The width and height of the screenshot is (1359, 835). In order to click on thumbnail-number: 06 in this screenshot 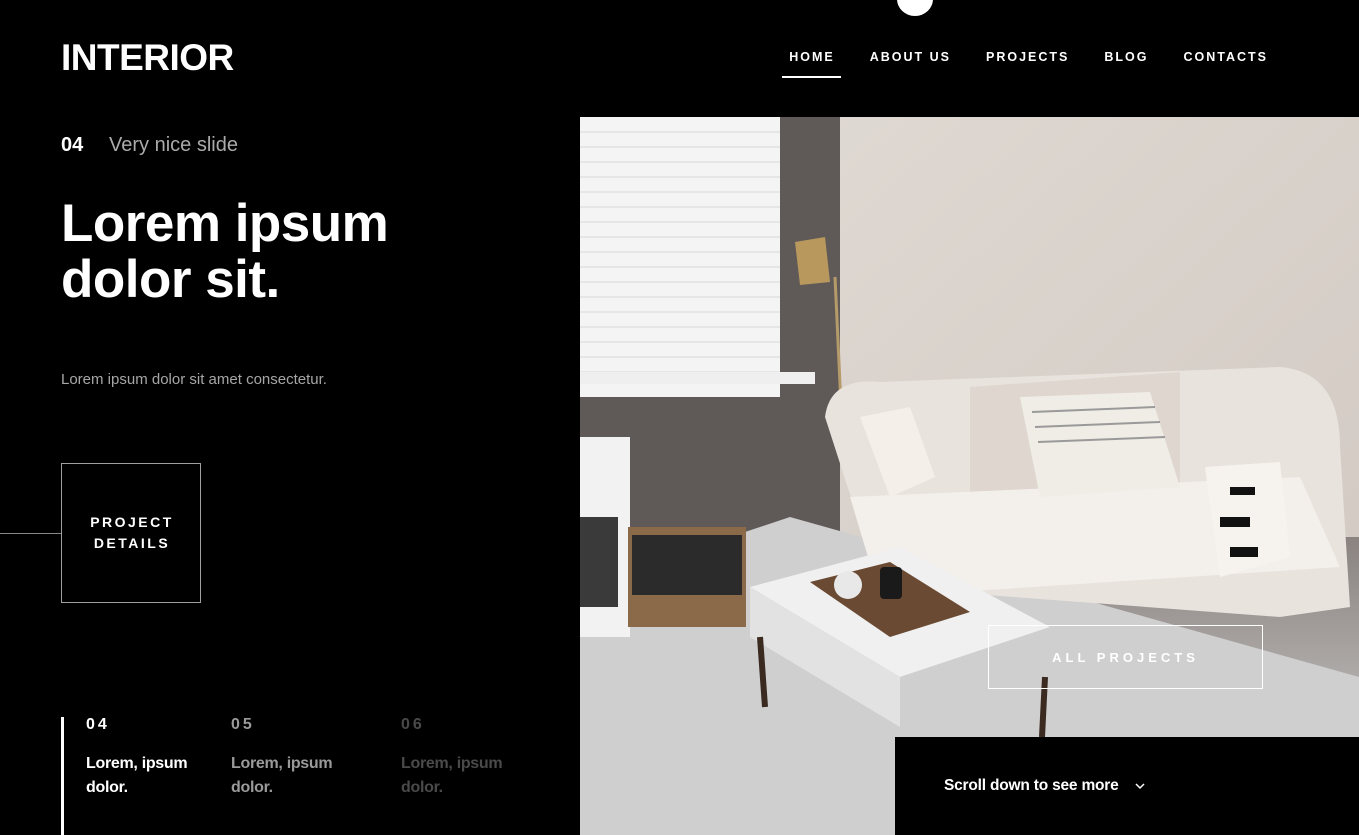, I will do `click(413, 724)`.